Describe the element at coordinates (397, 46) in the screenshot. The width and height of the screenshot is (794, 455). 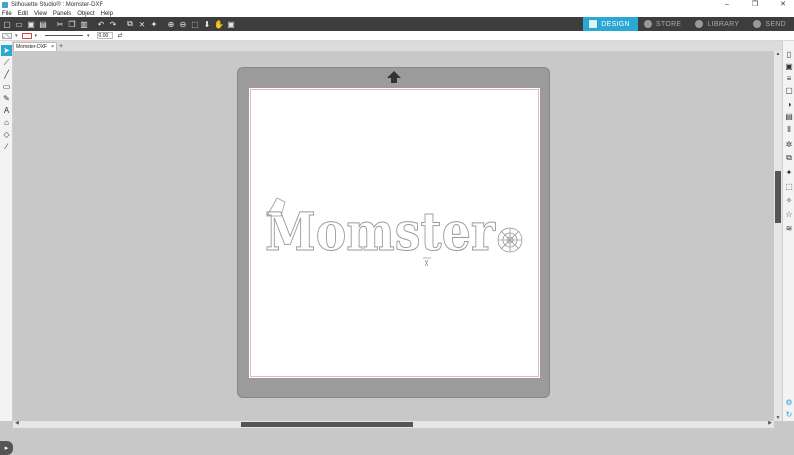
I see `document-tab-strip: Momster-DXF × +` at that location.